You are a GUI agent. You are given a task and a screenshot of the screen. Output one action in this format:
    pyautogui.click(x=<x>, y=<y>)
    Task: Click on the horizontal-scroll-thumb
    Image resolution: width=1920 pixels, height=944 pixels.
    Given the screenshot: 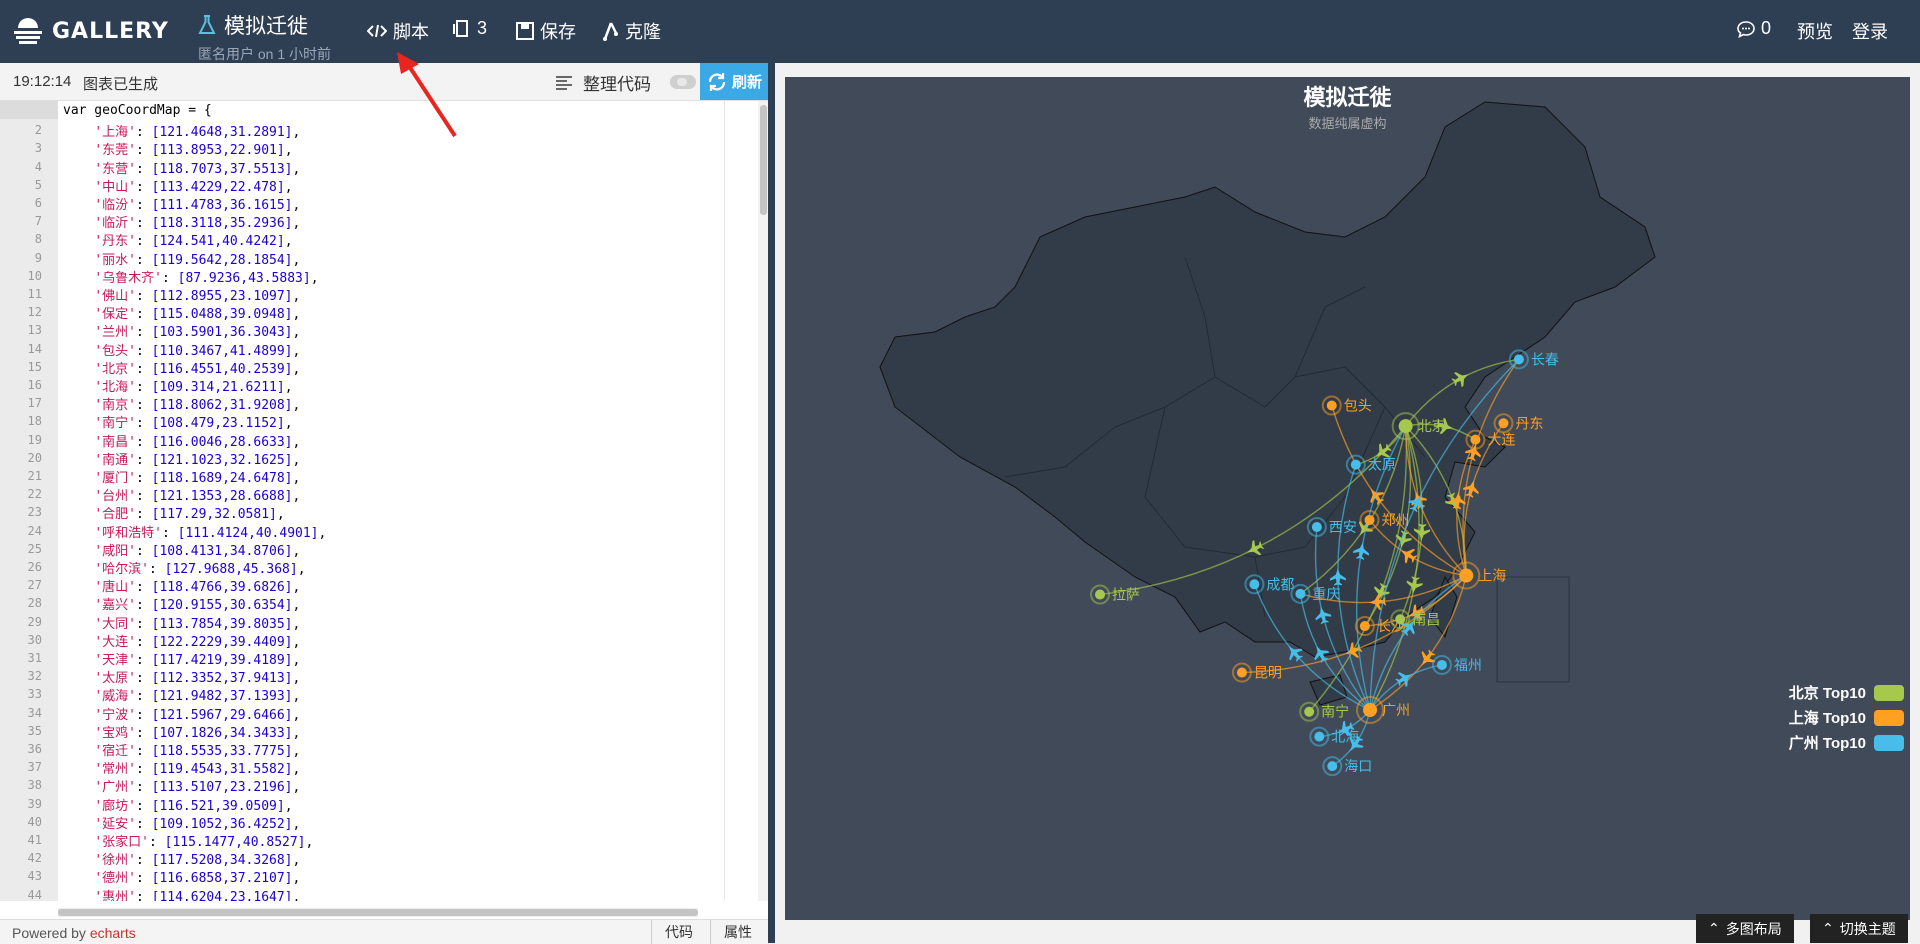 What is the action you would take?
    pyautogui.click(x=378, y=912)
    